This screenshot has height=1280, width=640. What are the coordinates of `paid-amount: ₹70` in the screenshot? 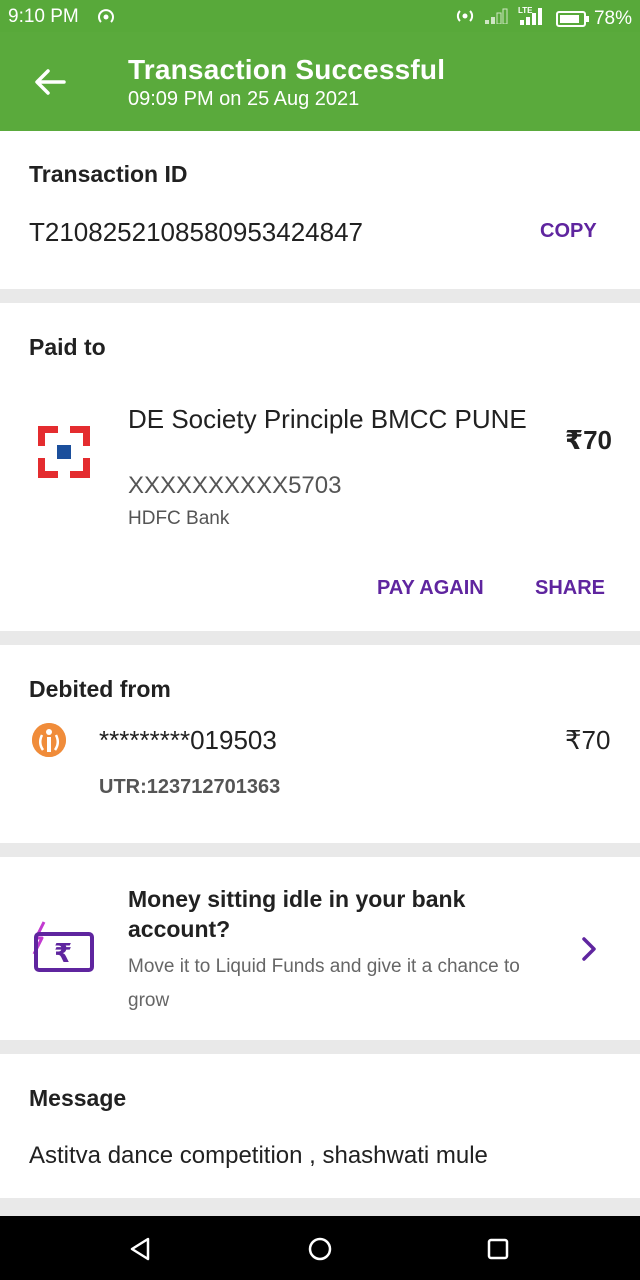 It's located at (589, 440).